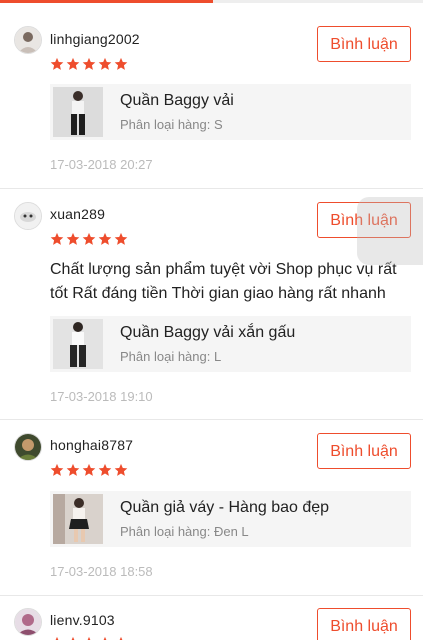 This screenshot has width=423, height=640. What do you see at coordinates (171, 124) in the screenshot?
I see `product-variant: Phân loại hàng: S` at bounding box center [171, 124].